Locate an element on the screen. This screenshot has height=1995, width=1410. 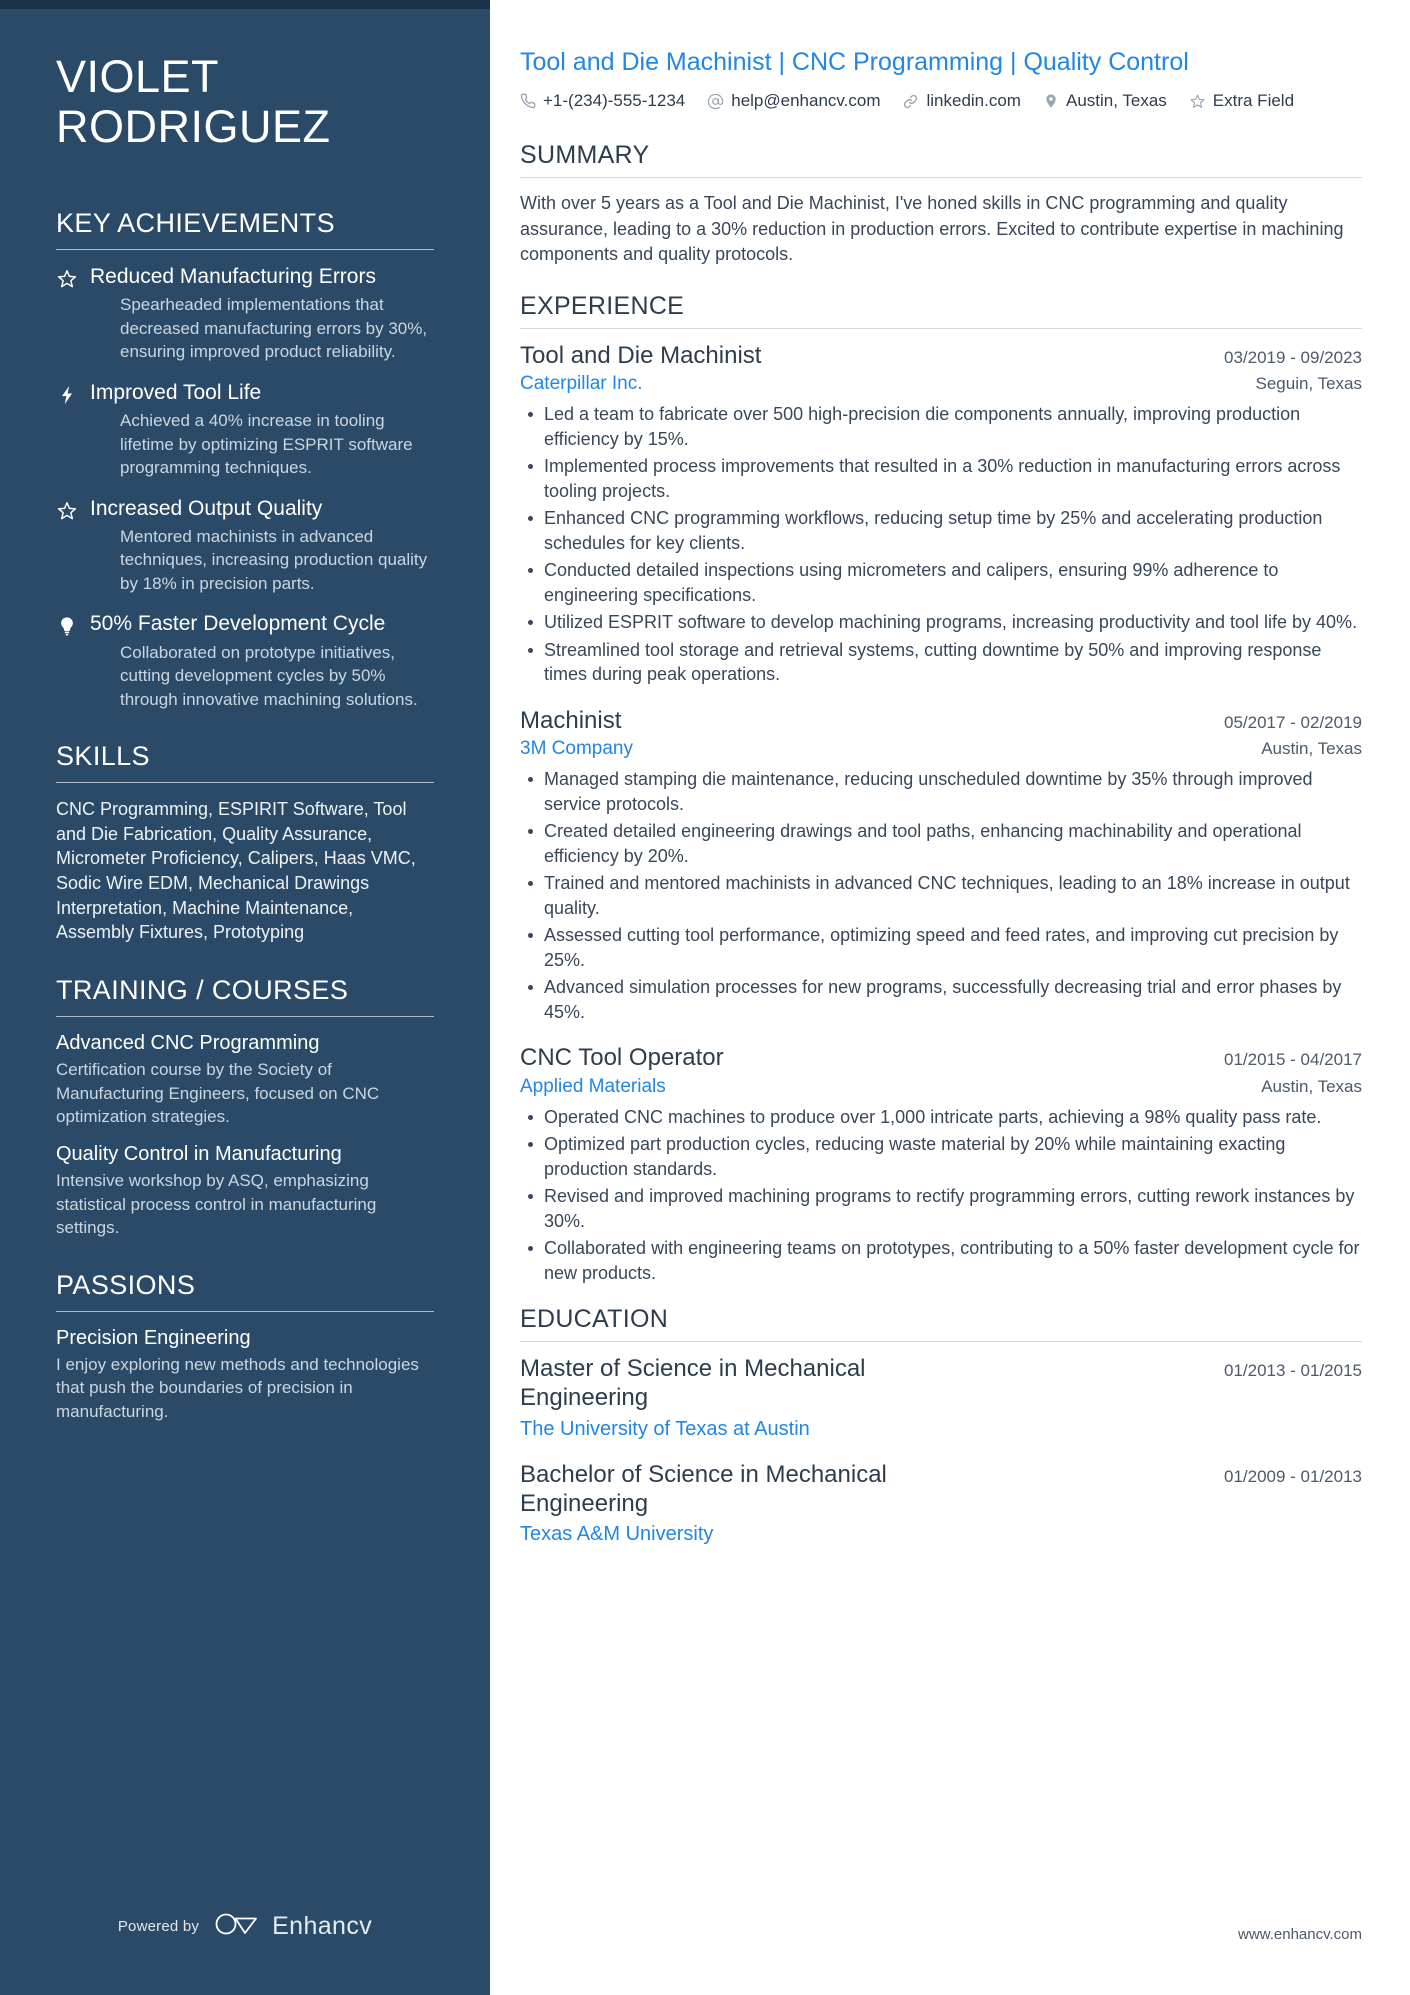
contact-phone: +1-(234)-555-1234 is located at coordinates (602, 101).